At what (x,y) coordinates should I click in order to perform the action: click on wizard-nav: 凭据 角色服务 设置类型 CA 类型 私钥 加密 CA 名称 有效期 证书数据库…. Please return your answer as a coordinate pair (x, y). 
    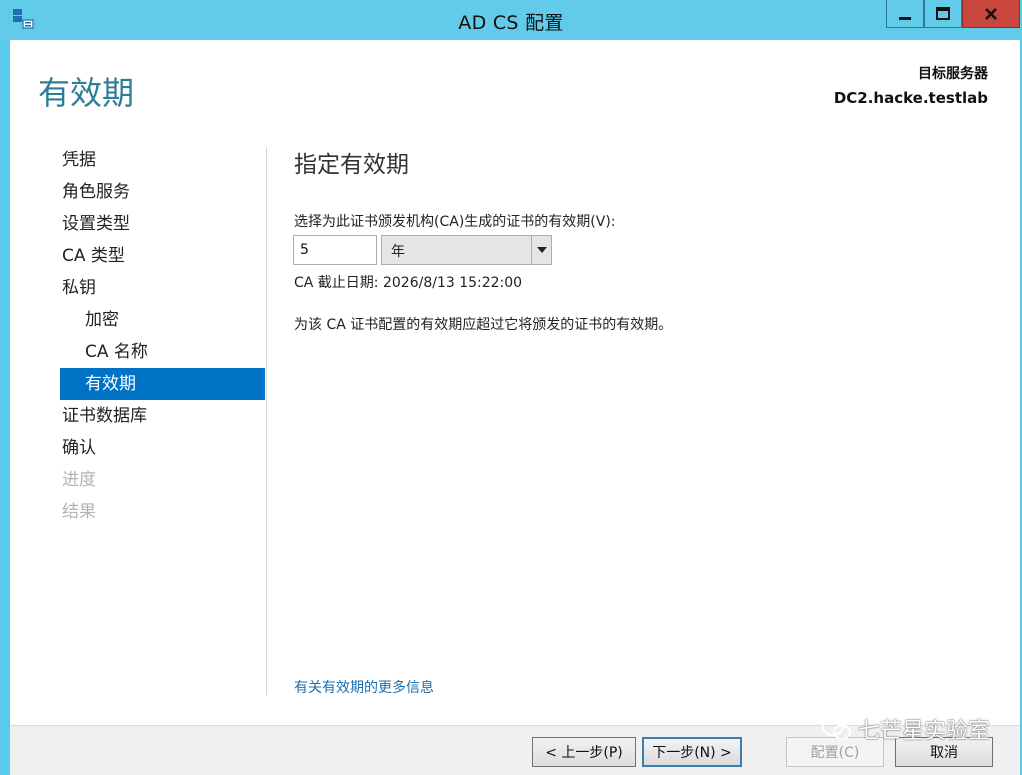
    Looking at the image, I should click on (162, 336).